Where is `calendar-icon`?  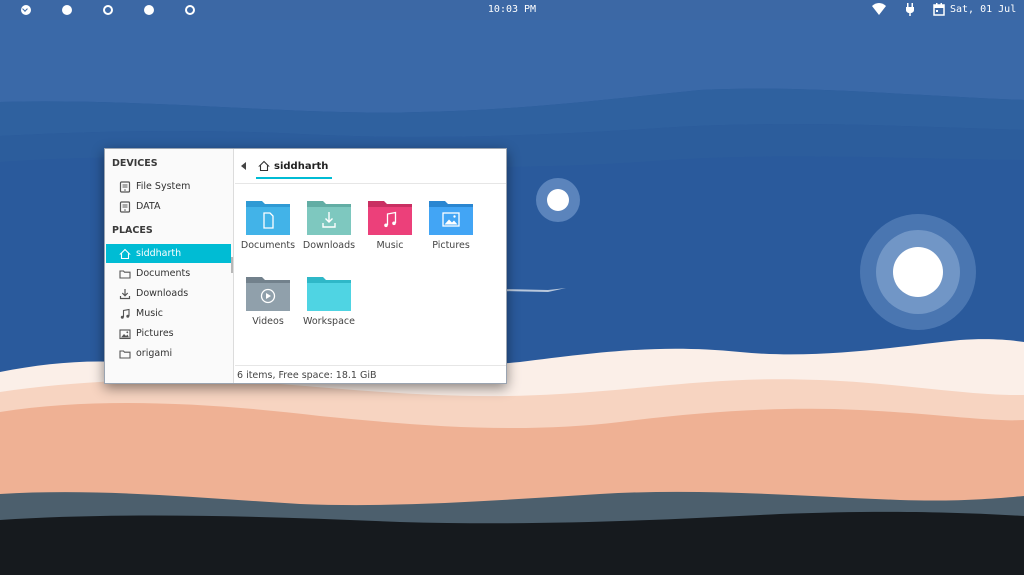 calendar-icon is located at coordinates (939, 9).